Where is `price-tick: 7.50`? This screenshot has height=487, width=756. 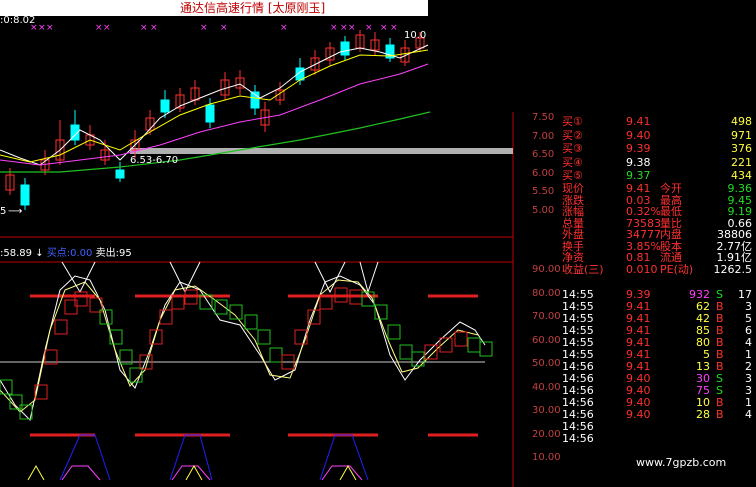
price-tick: 7.50 is located at coordinates (543, 117).